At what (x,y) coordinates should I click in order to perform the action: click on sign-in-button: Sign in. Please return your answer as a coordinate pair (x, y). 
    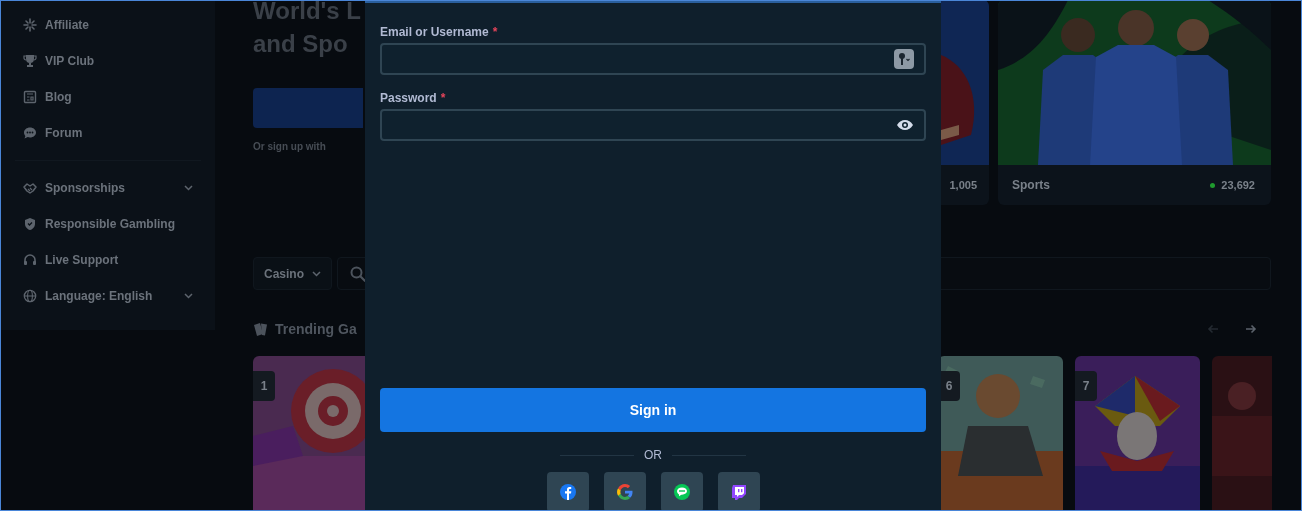
    Looking at the image, I should click on (653, 409).